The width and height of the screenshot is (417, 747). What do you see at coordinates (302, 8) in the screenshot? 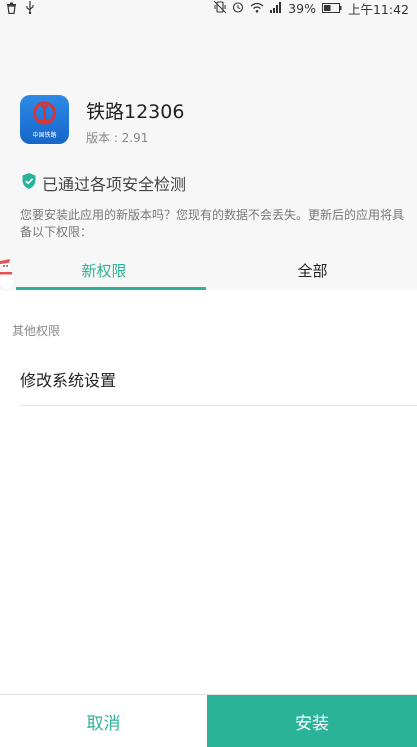
I see `battery-percent: 39%` at bounding box center [302, 8].